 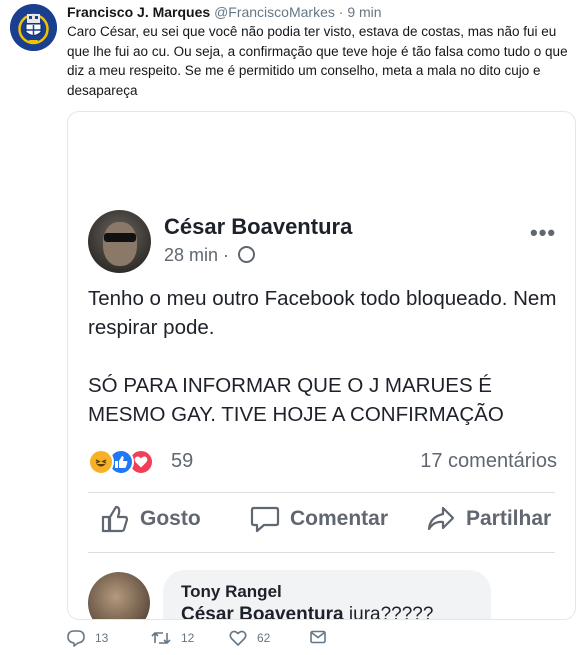 I want to click on author-handle: @FranciscoMarkes, so click(x=274, y=12).